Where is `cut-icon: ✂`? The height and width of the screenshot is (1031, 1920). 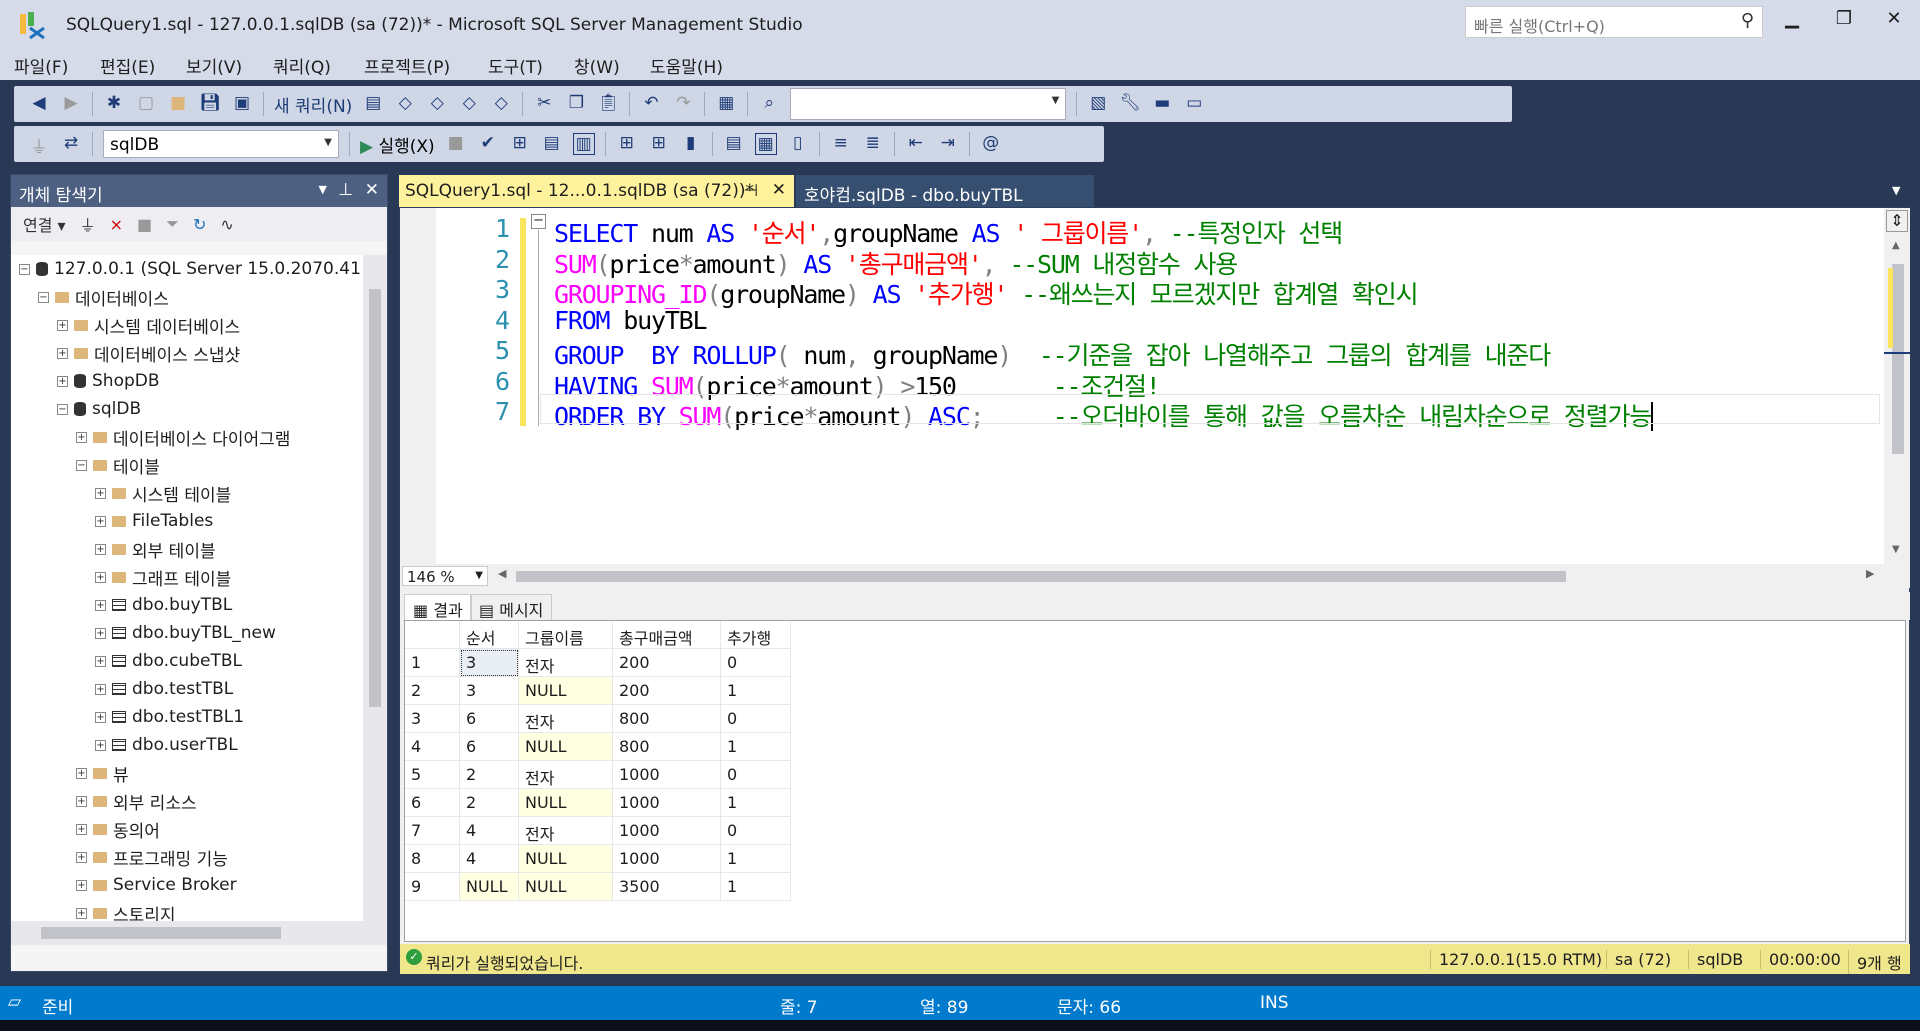
cut-icon: ✂ is located at coordinates (544, 104).